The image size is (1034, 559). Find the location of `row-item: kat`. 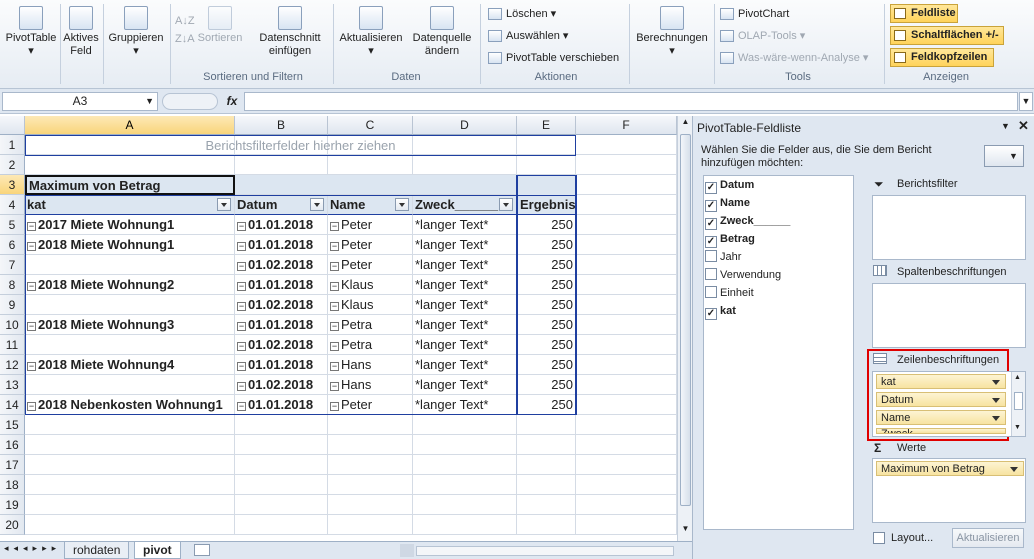

row-item: kat is located at coordinates (941, 381).